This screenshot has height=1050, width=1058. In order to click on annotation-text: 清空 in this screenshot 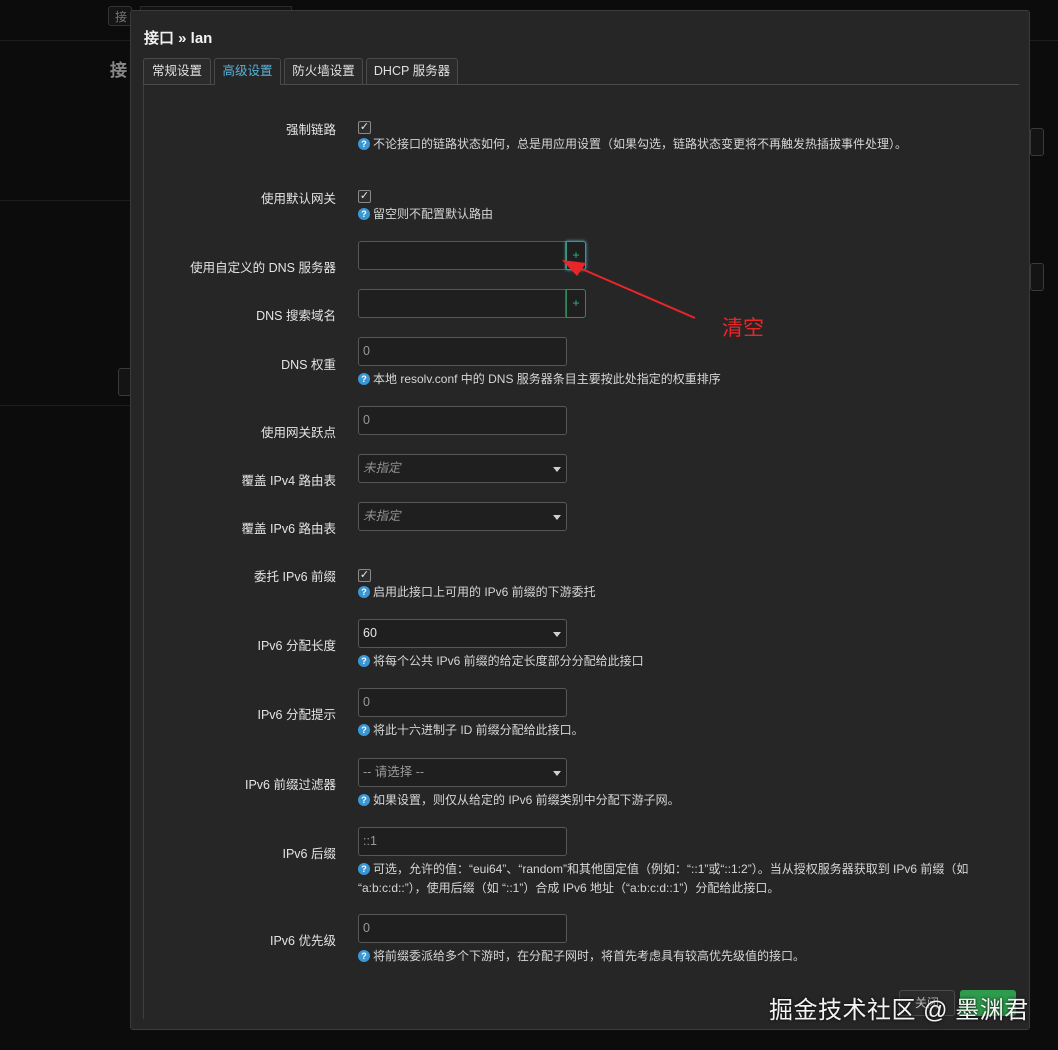, I will do `click(743, 328)`.